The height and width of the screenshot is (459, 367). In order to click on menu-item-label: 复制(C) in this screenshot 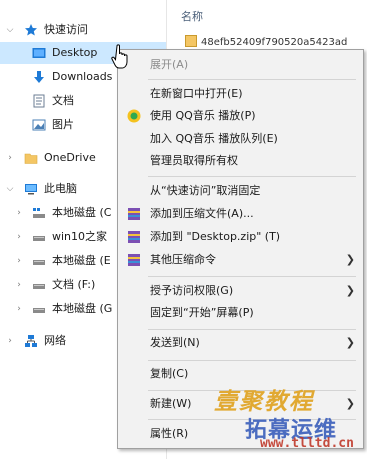, I will do `click(169, 373)`.